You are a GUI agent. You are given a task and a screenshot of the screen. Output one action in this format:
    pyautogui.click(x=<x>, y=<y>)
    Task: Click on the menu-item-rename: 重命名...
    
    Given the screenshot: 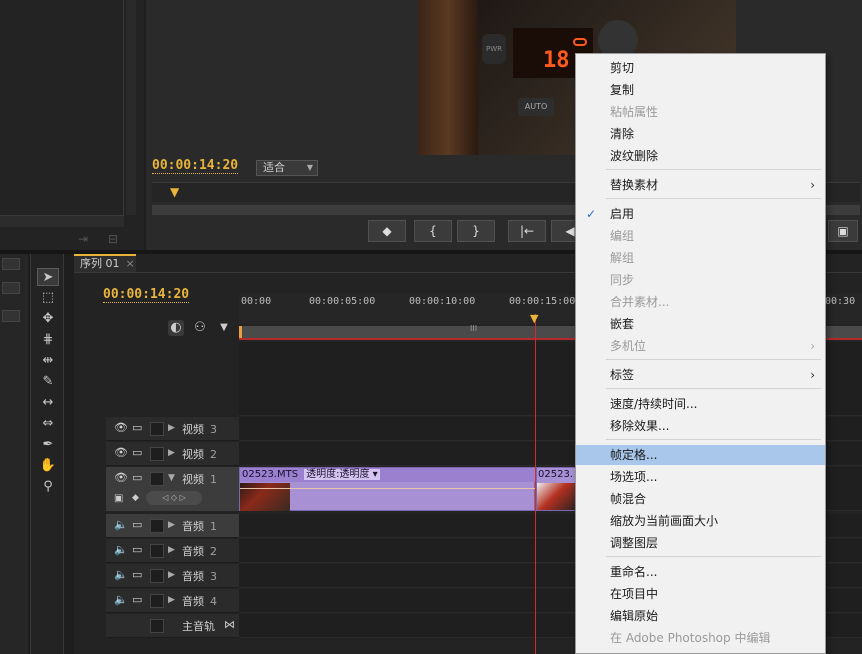 What is the action you would take?
    pyautogui.click(x=700, y=572)
    